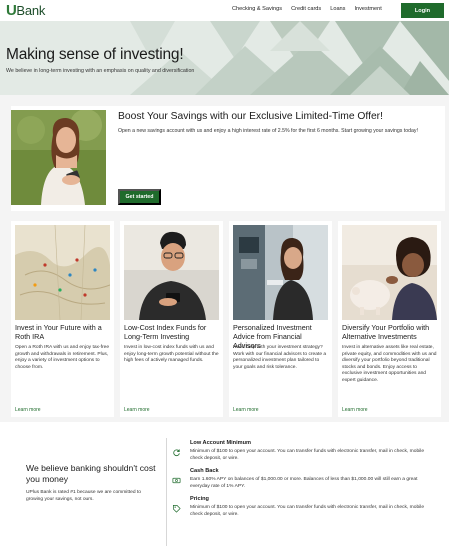 This screenshot has height=550, width=449. What do you see at coordinates (139, 197) in the screenshot?
I see `get-started-button: Get started` at bounding box center [139, 197].